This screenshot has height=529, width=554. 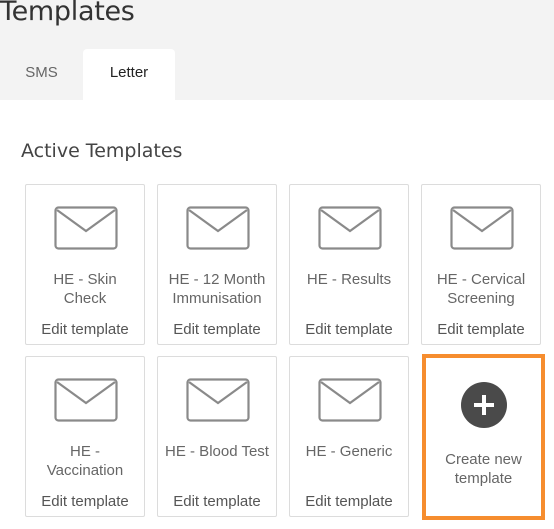 What do you see at coordinates (277, 74) in the screenshot?
I see `tab-bar: SMS Letter` at bounding box center [277, 74].